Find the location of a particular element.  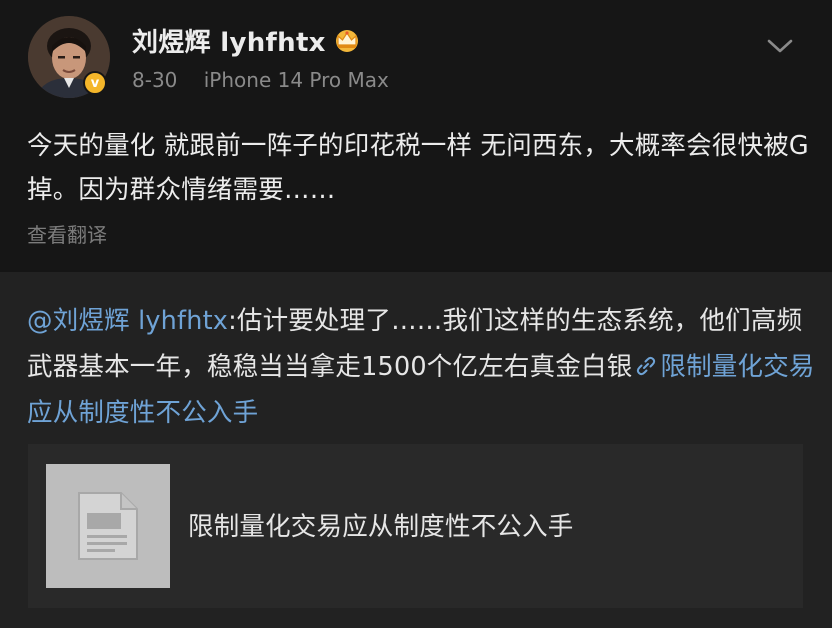

username-row: 刘煜辉 lyhfhtx is located at coordinates (247, 40).